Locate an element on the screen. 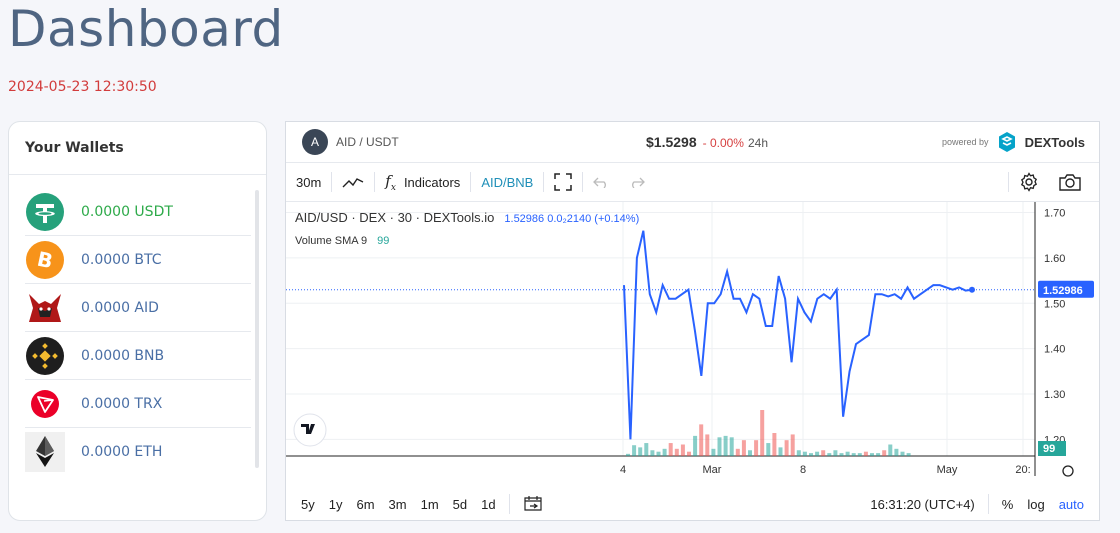 The width and height of the screenshot is (1120, 533). eth-icon is located at coordinates (45, 451).